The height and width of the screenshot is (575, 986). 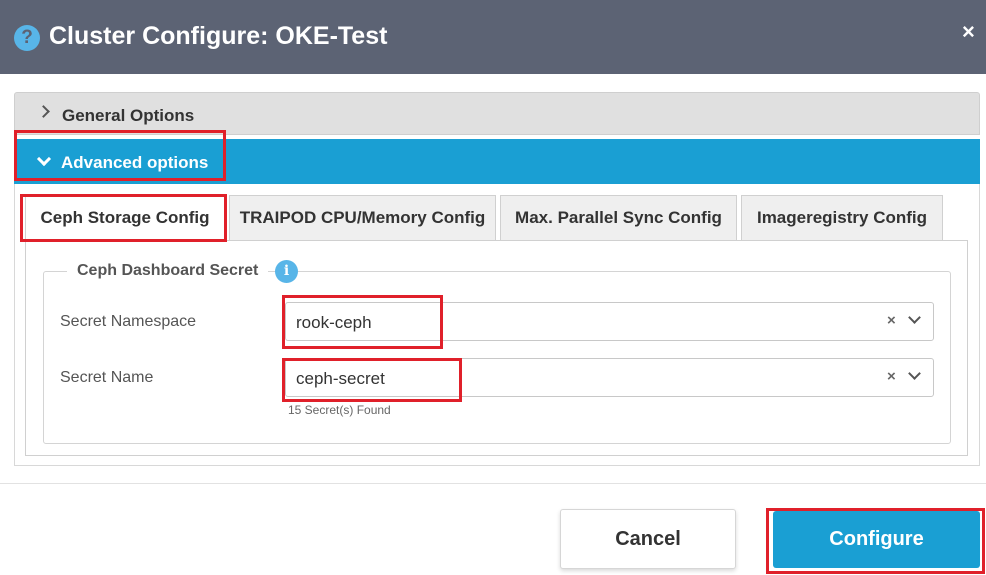 What do you see at coordinates (286, 271) in the screenshot?
I see `info-circle-icon: i` at bounding box center [286, 271].